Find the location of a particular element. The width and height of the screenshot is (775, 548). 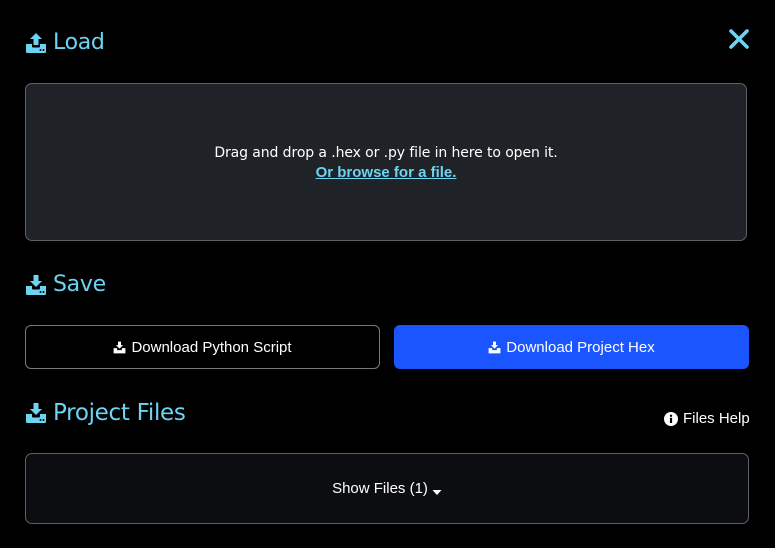

project-files-panel: Show Files (1) is located at coordinates (387, 488).